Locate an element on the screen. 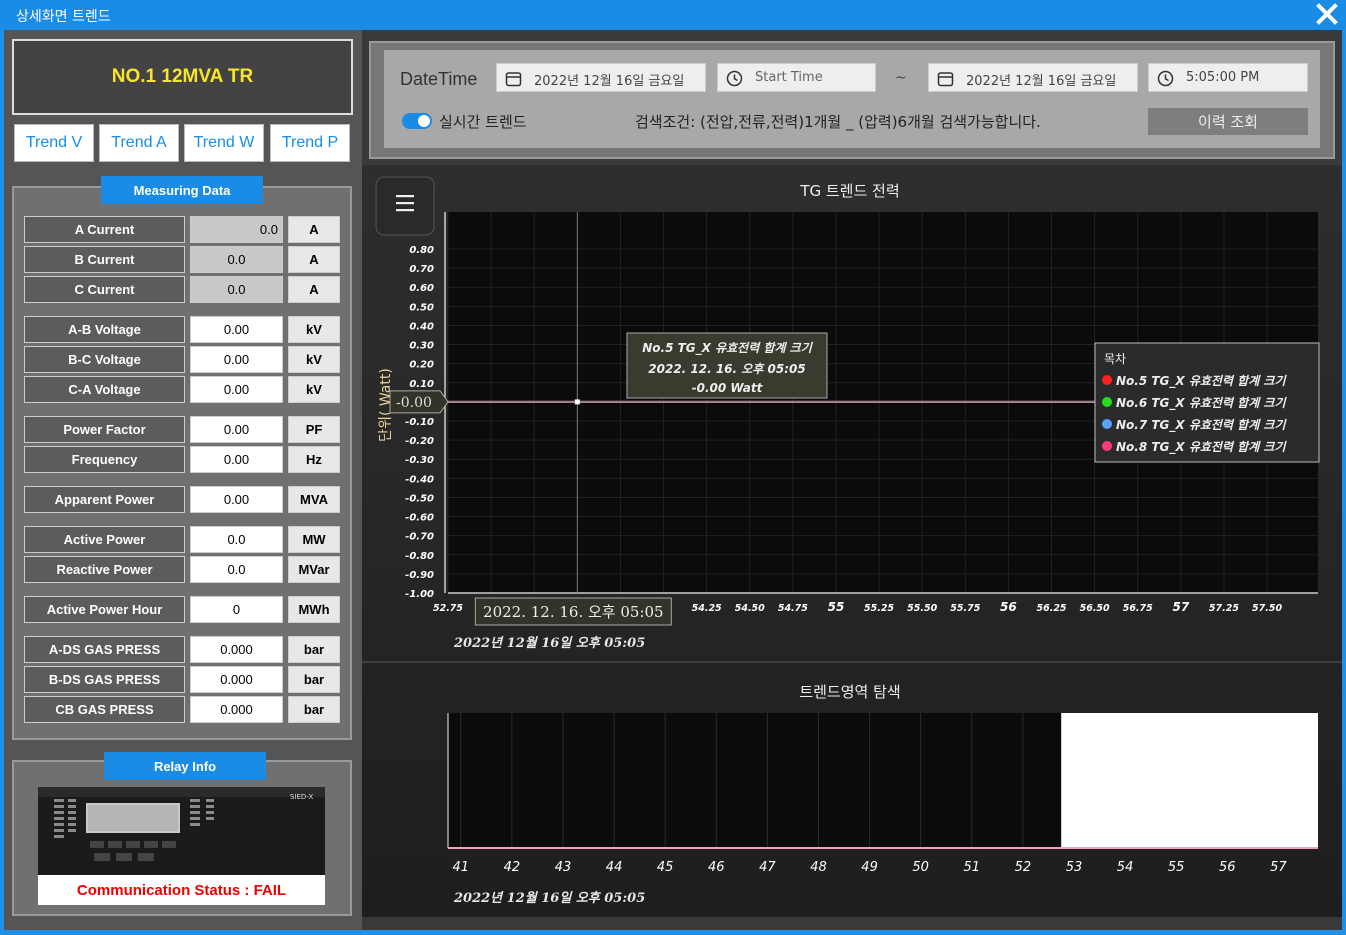 The height and width of the screenshot is (935, 1346). y-tick-label: -0.40 is located at coordinates (419, 479).